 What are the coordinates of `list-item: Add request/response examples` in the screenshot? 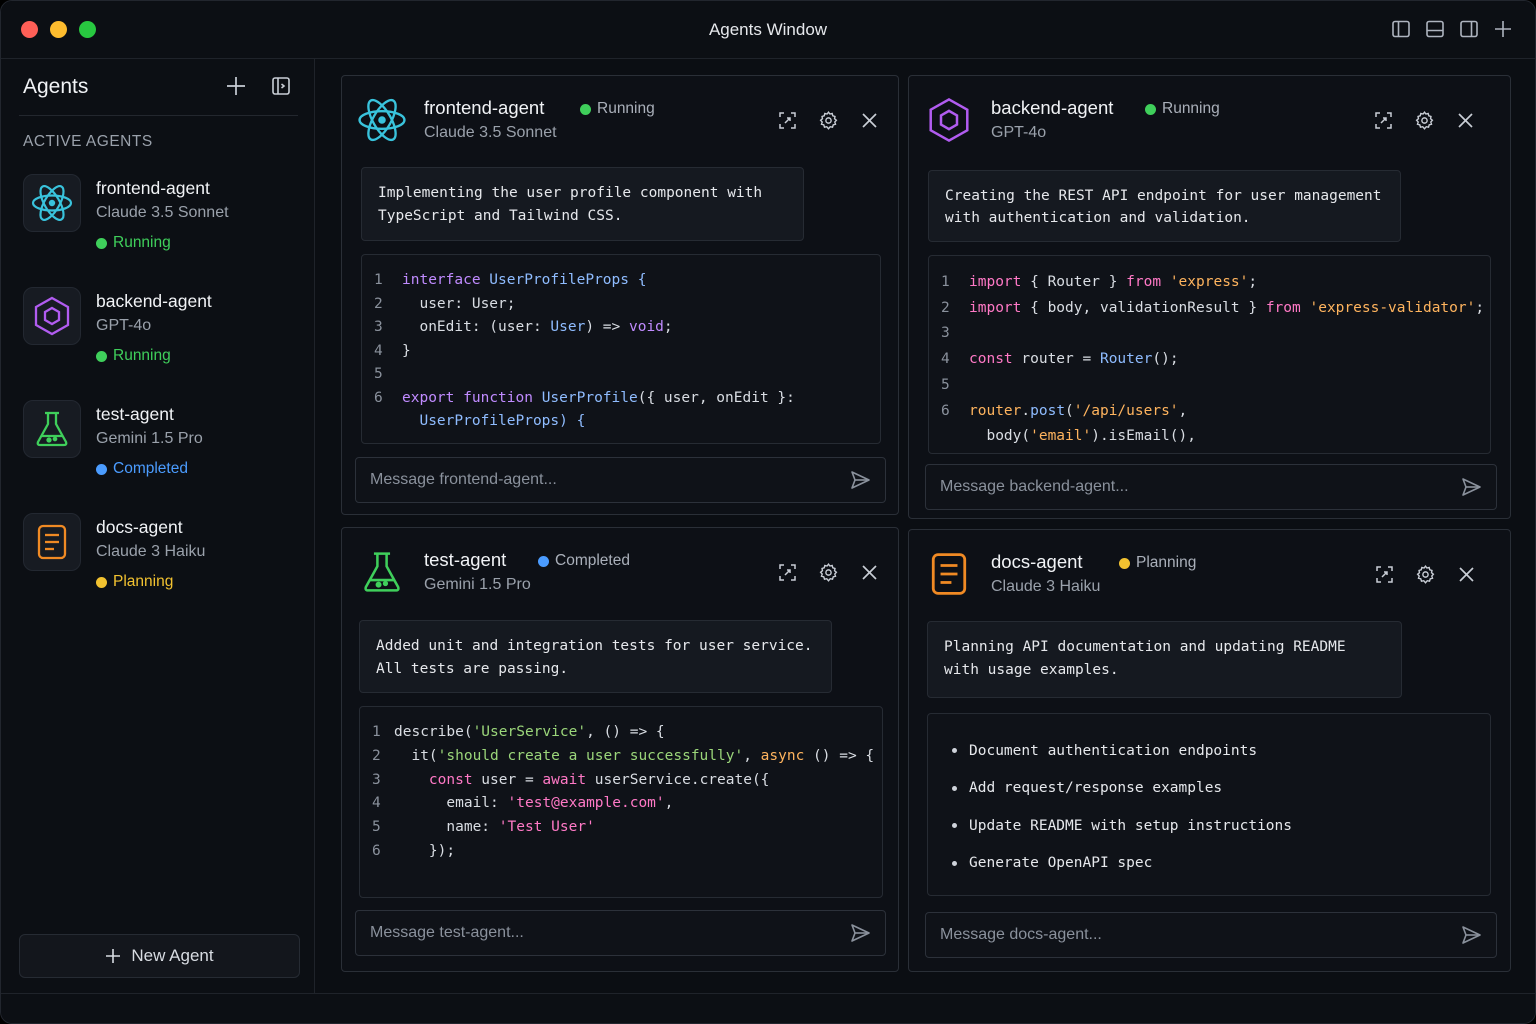 It's located at (1209, 789).